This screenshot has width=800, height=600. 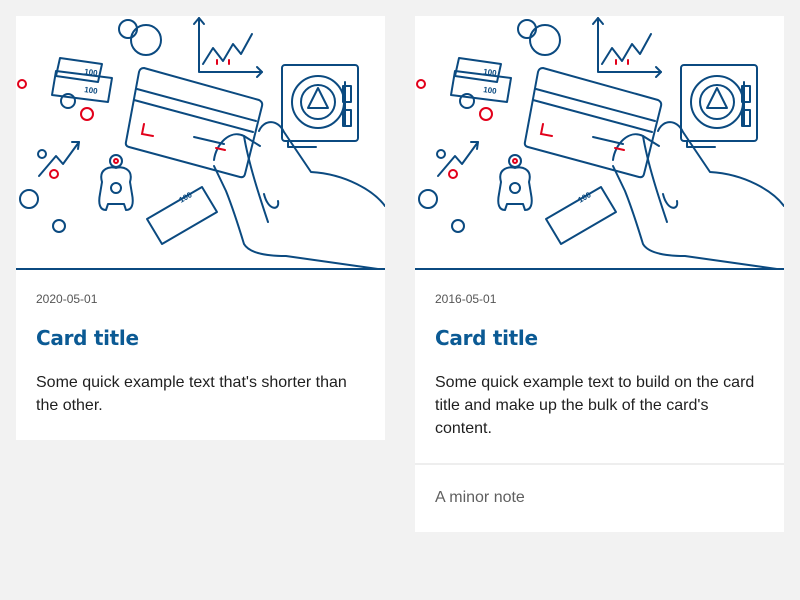 What do you see at coordinates (67, 299) in the screenshot?
I see `card-date: 2020-05-01` at bounding box center [67, 299].